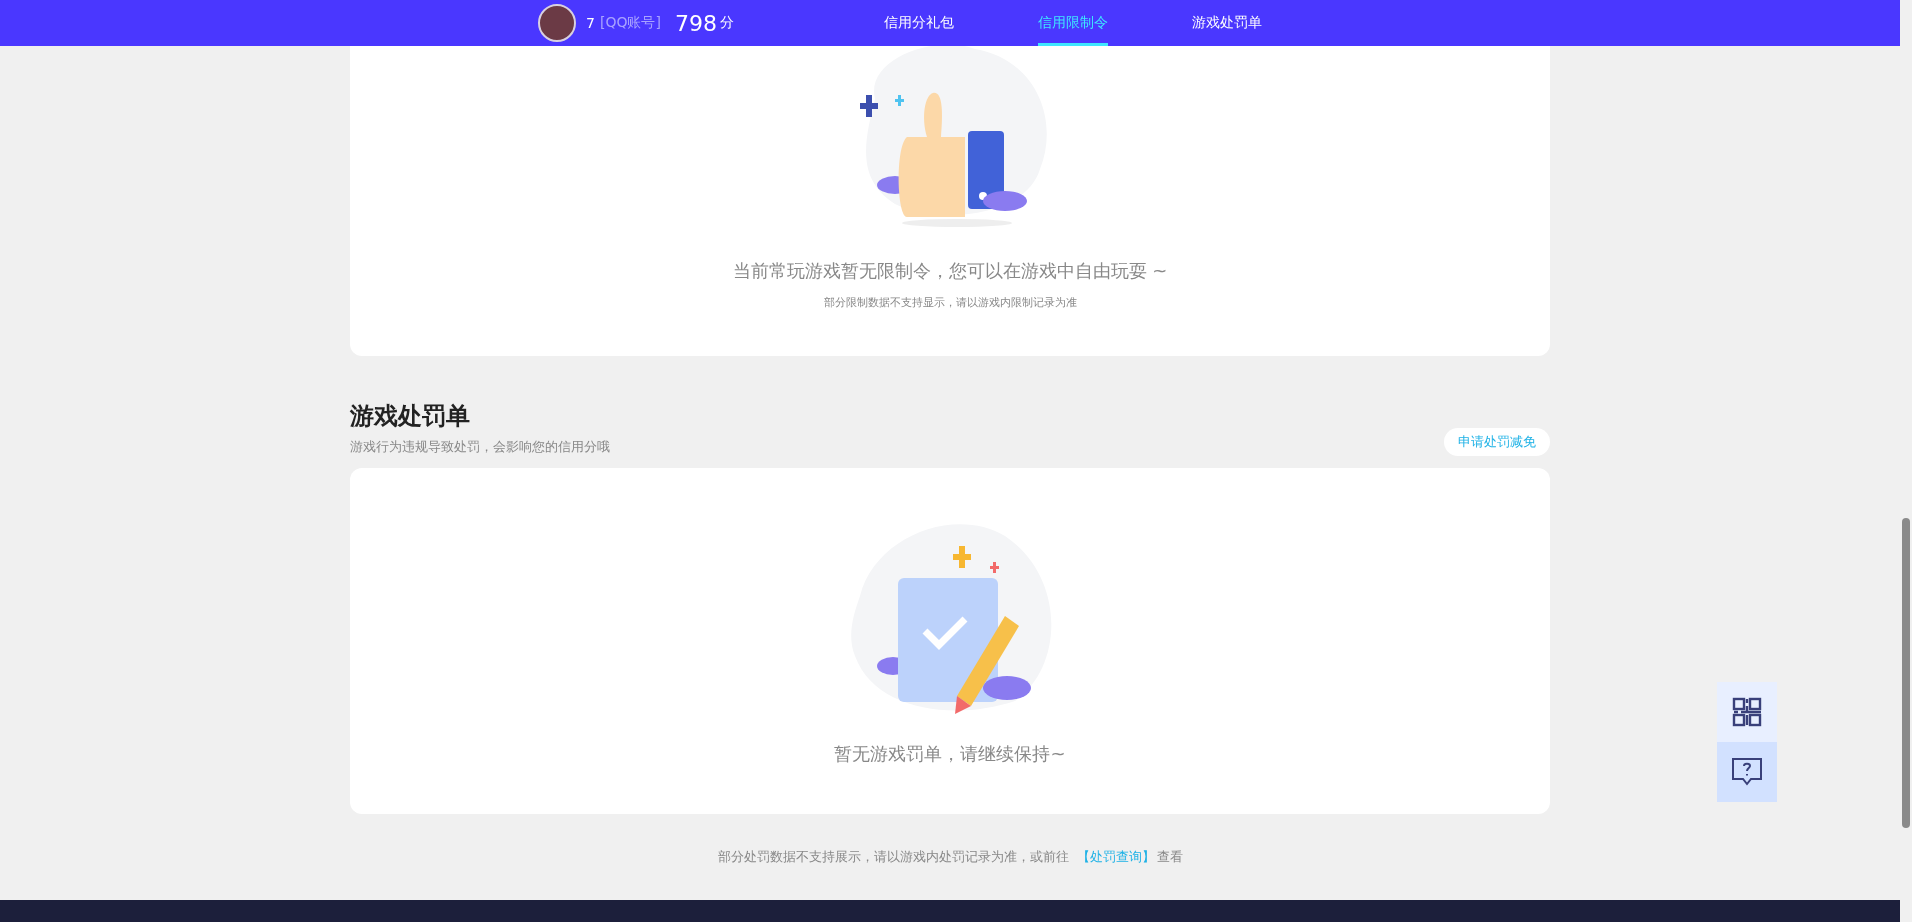 This screenshot has height=922, width=1912. Describe the element at coordinates (950, 857) in the screenshot. I see `footer-note: 部分处罚数据不支持展示，请以游戏内处罚记录为准，或前往 【处罚查询】查看` at that location.